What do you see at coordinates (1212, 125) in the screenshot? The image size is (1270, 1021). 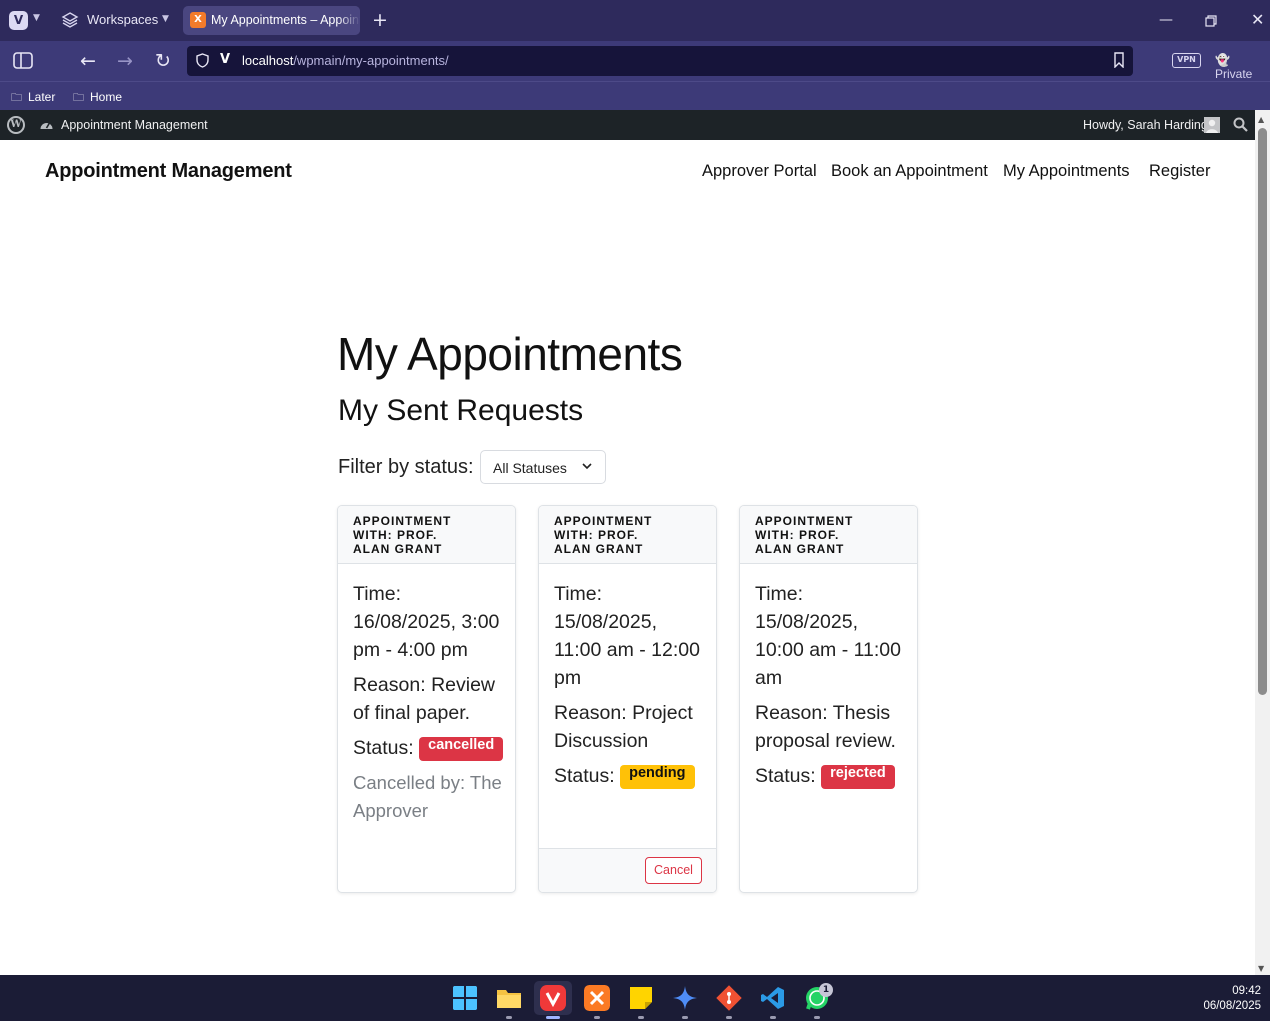 I see `avatar` at bounding box center [1212, 125].